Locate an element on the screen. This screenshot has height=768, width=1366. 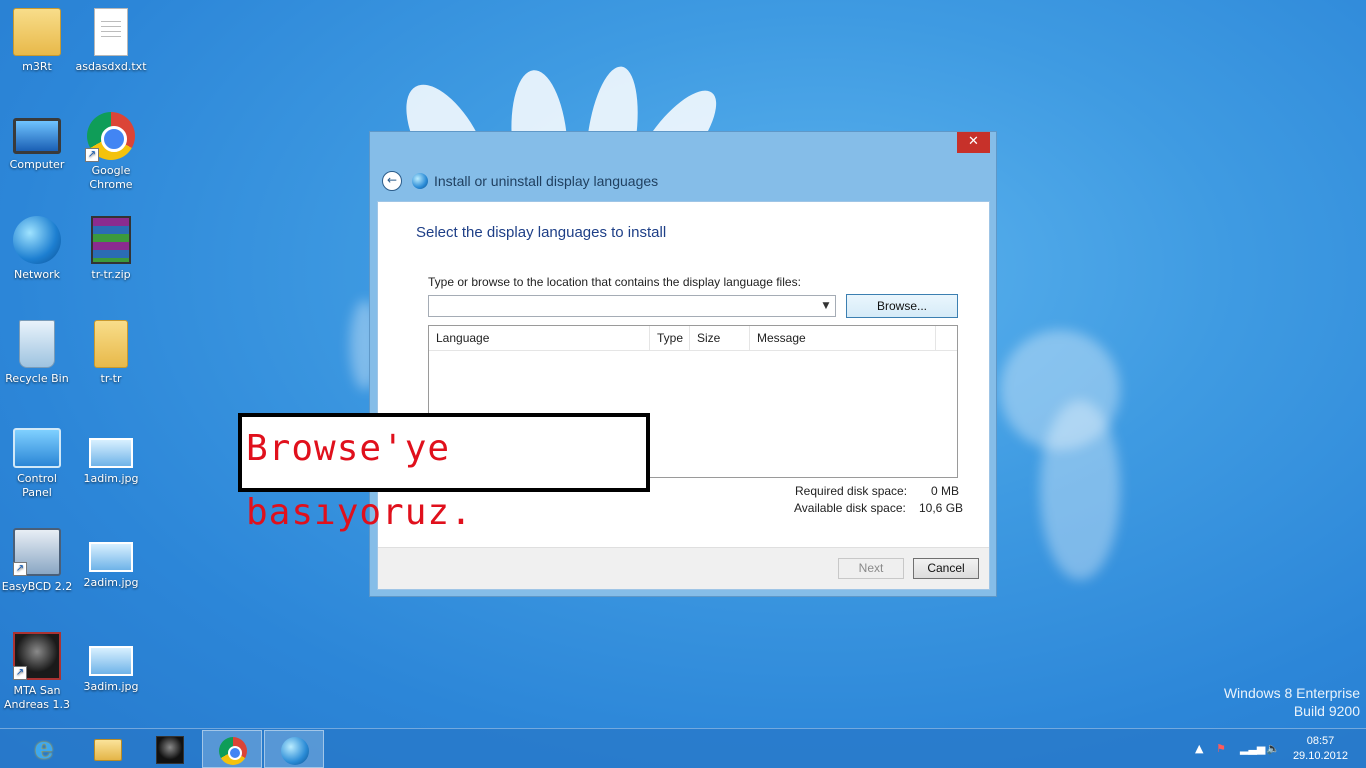
dialog-title-bar: ← Install or uninstall display languages is located at coordinates (520, 181).